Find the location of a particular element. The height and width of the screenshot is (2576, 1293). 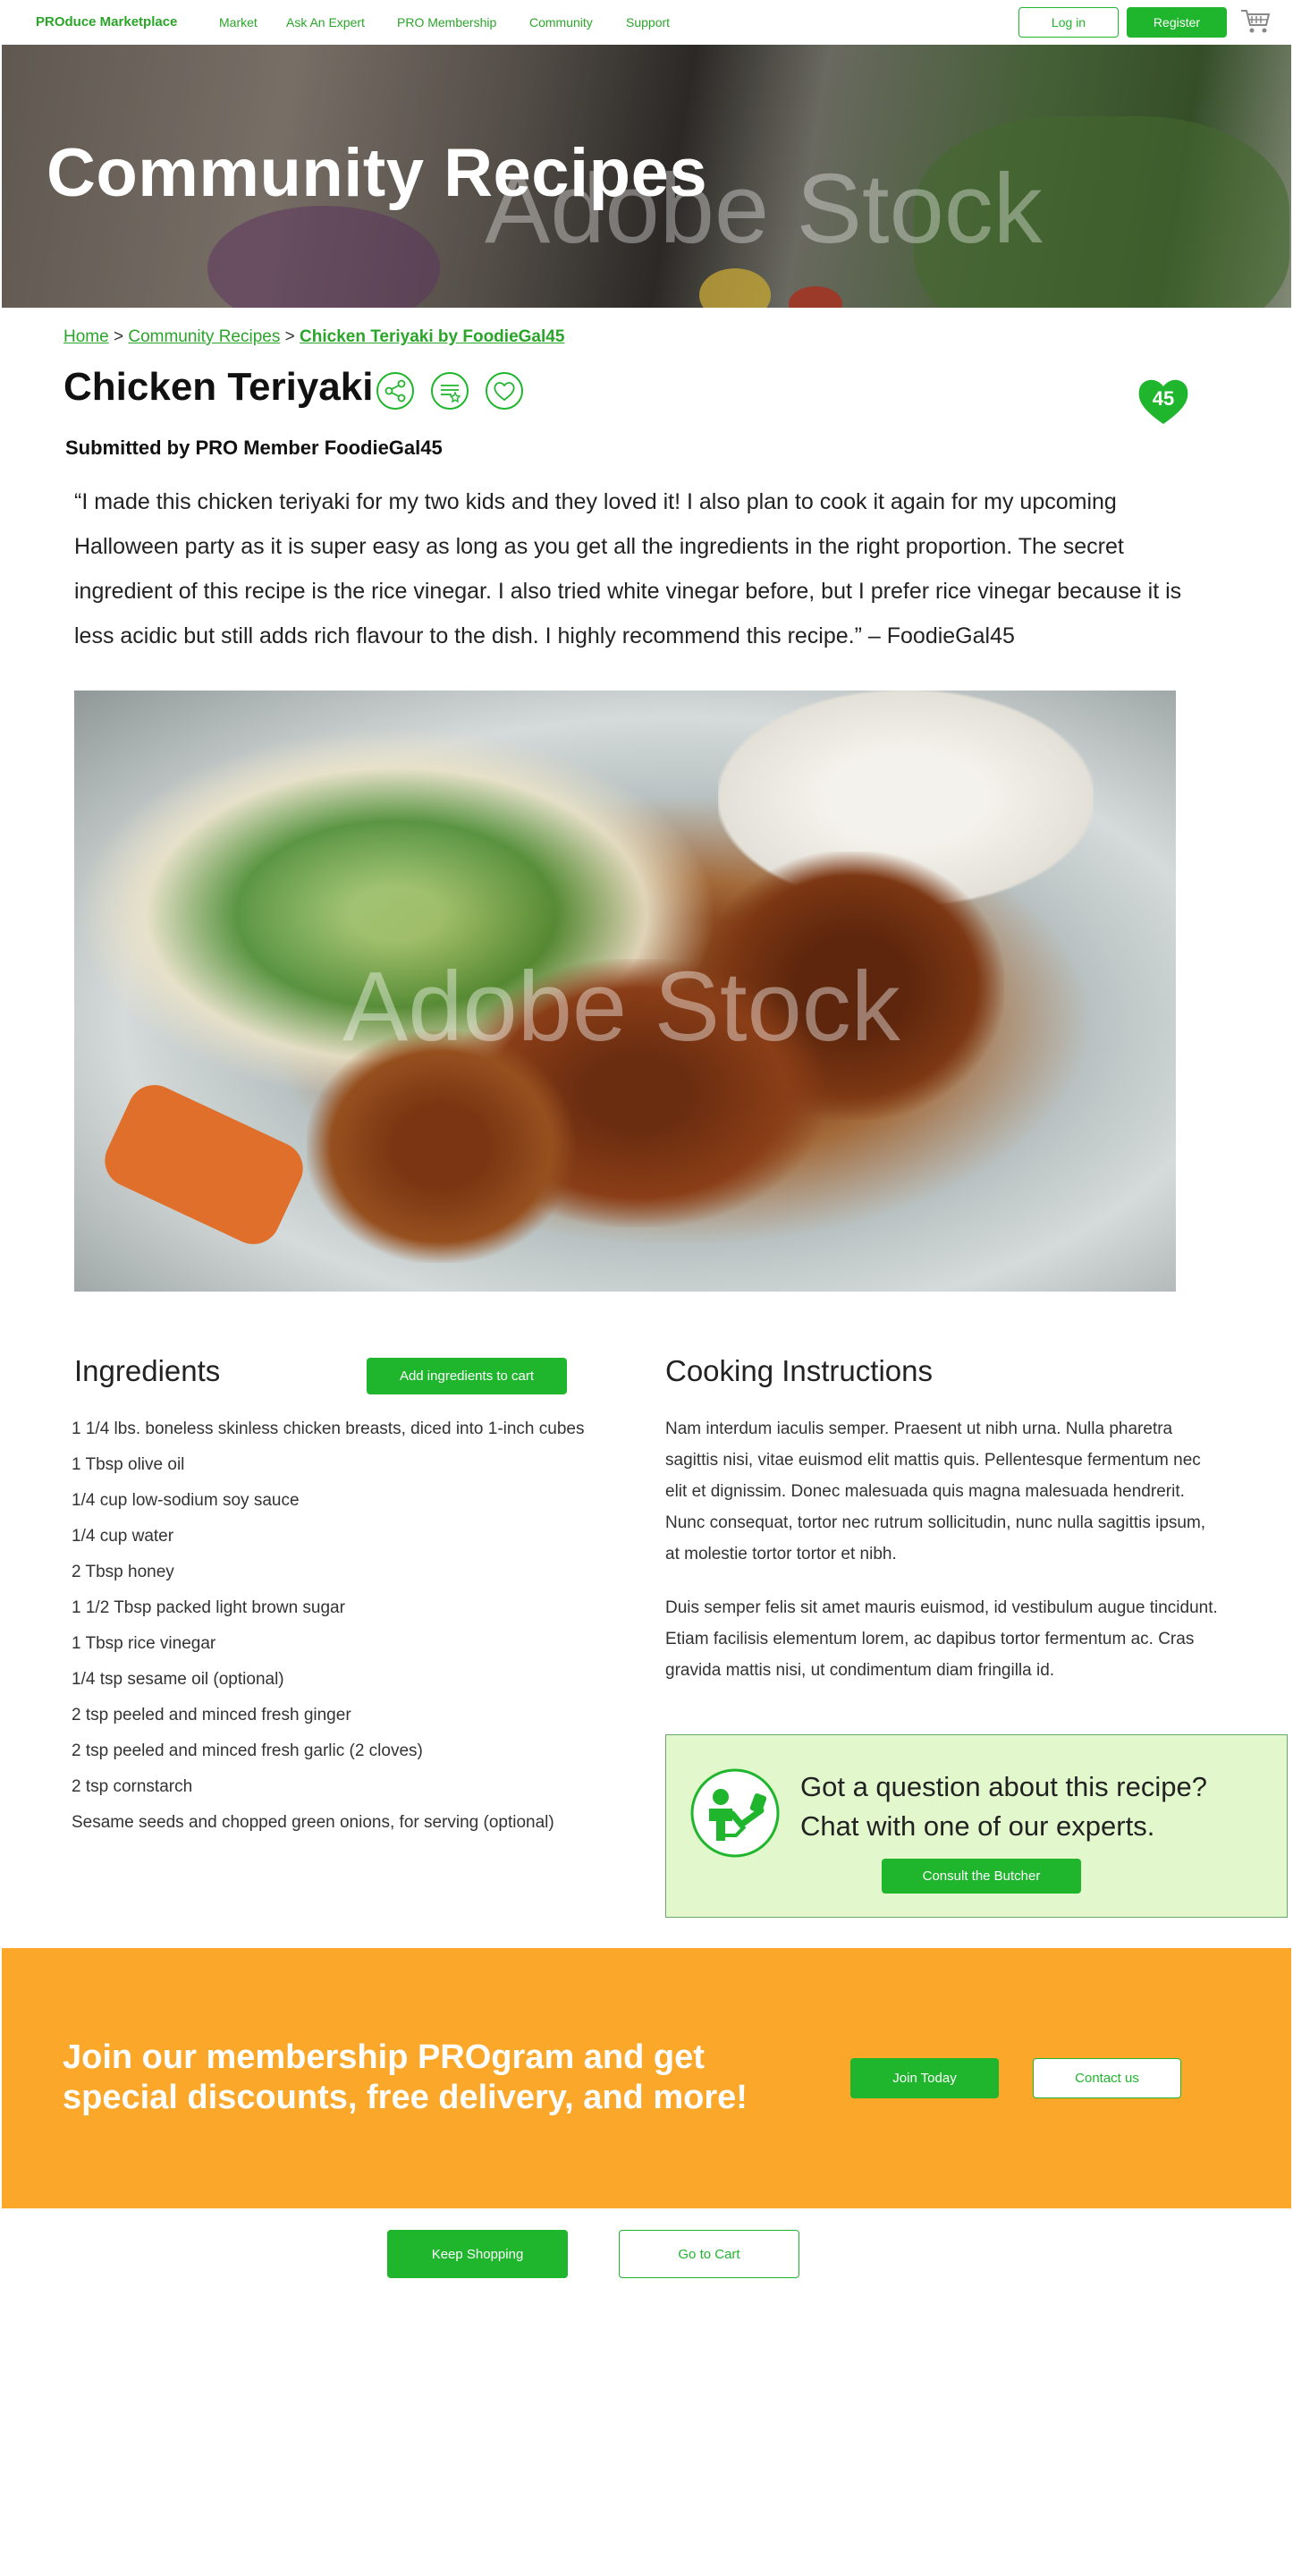

expert-prompt-line-1: Got a question about this recipe? is located at coordinates (1004, 1786).